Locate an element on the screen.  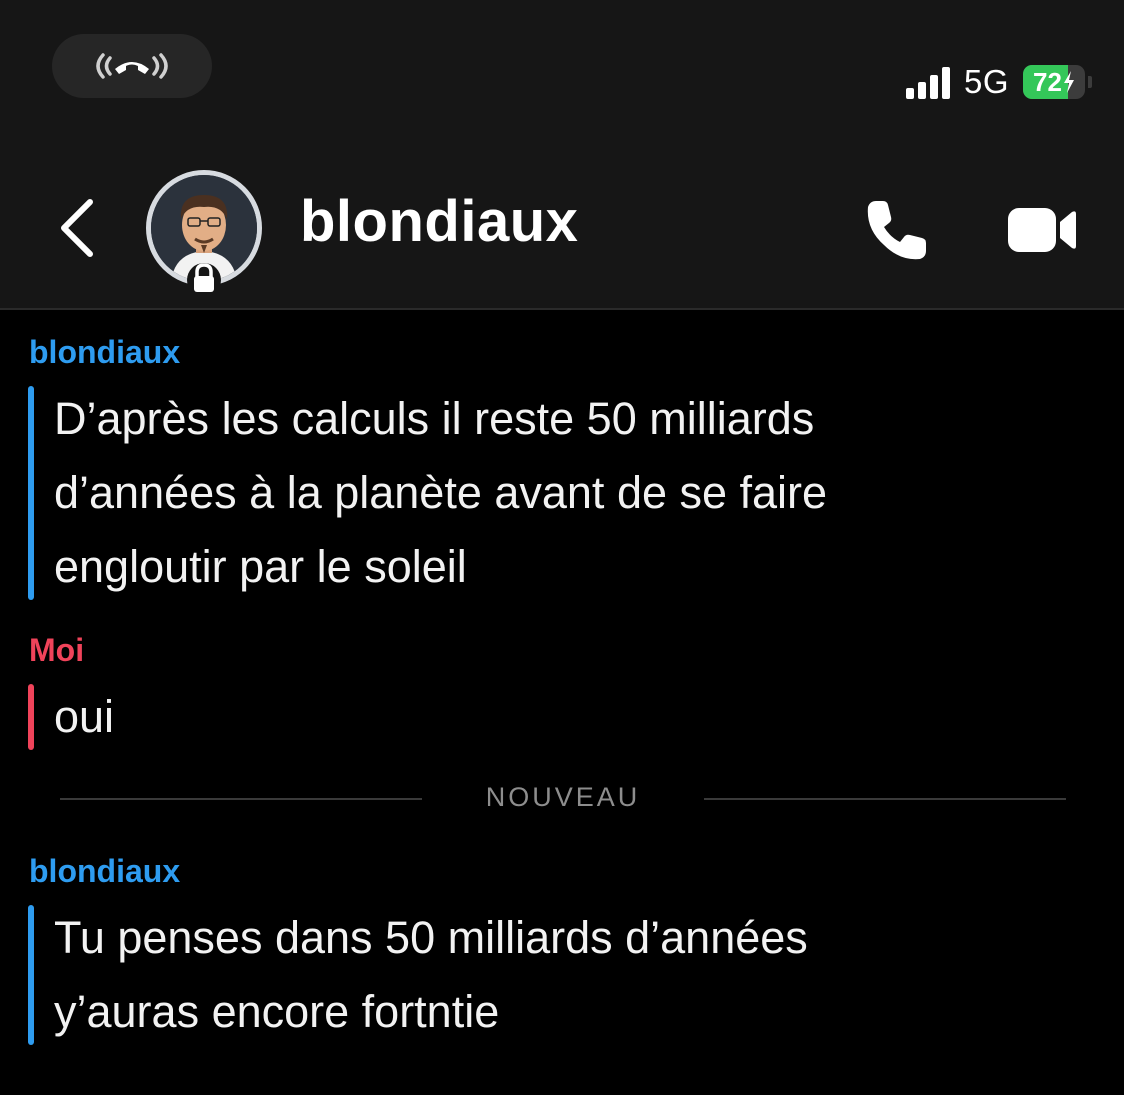
phone-icon is located at coordinates (896, 230).